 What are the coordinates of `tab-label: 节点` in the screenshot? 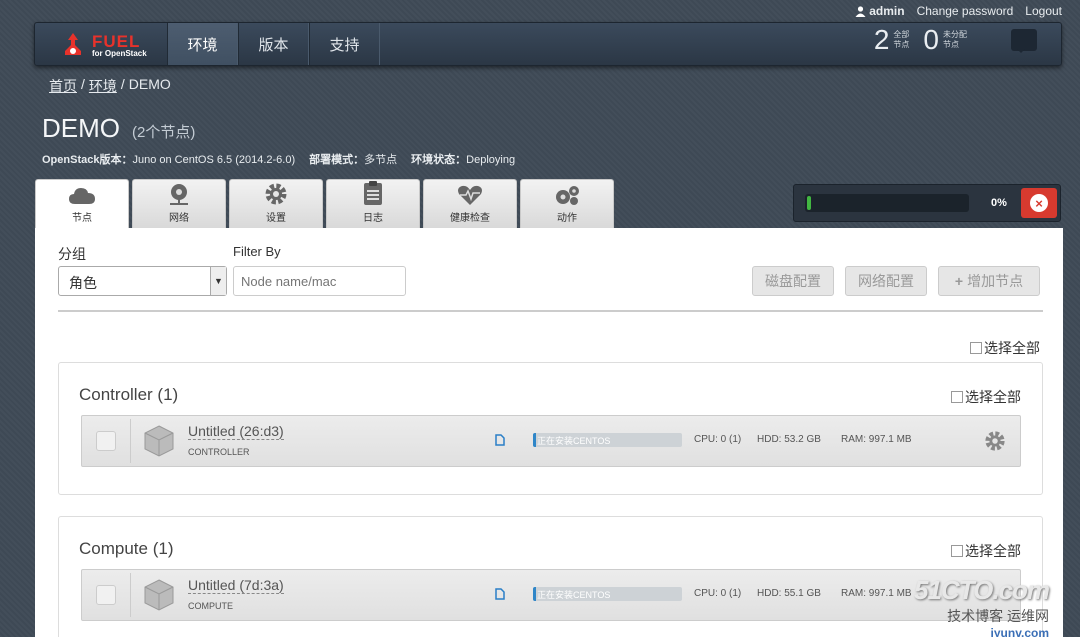 It's located at (82, 218).